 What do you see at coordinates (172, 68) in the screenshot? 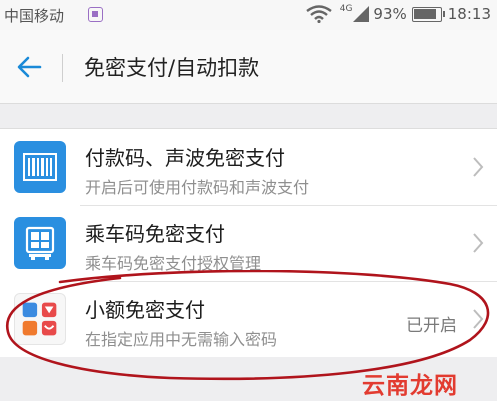
I see `page-title: 免密支付/自动扣款` at bounding box center [172, 68].